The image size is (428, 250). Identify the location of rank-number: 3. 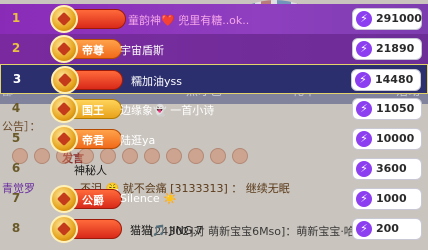
(17, 79).